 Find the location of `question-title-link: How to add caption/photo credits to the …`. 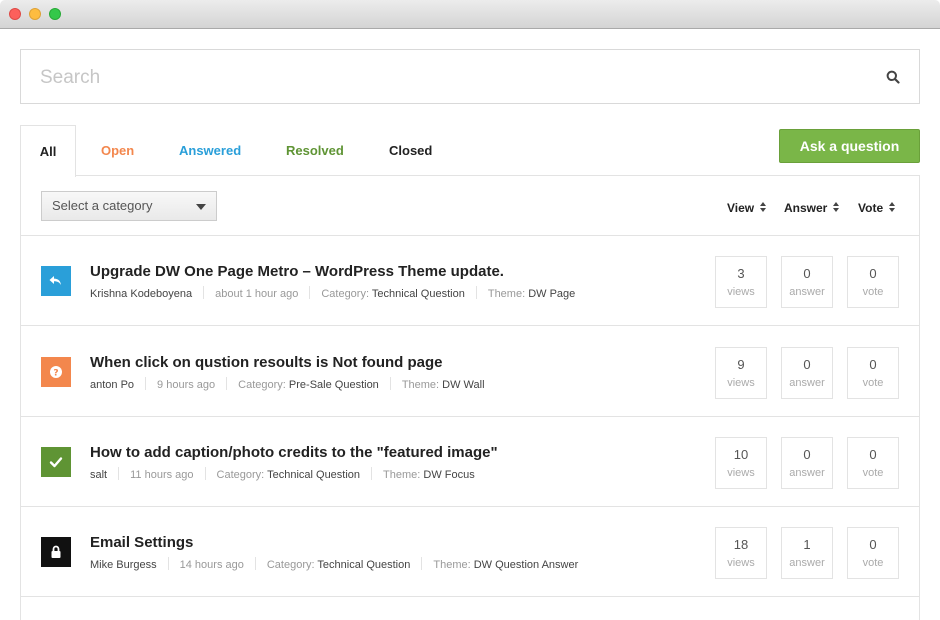

question-title-link: How to add caption/photo credits to the … is located at coordinates (294, 452).